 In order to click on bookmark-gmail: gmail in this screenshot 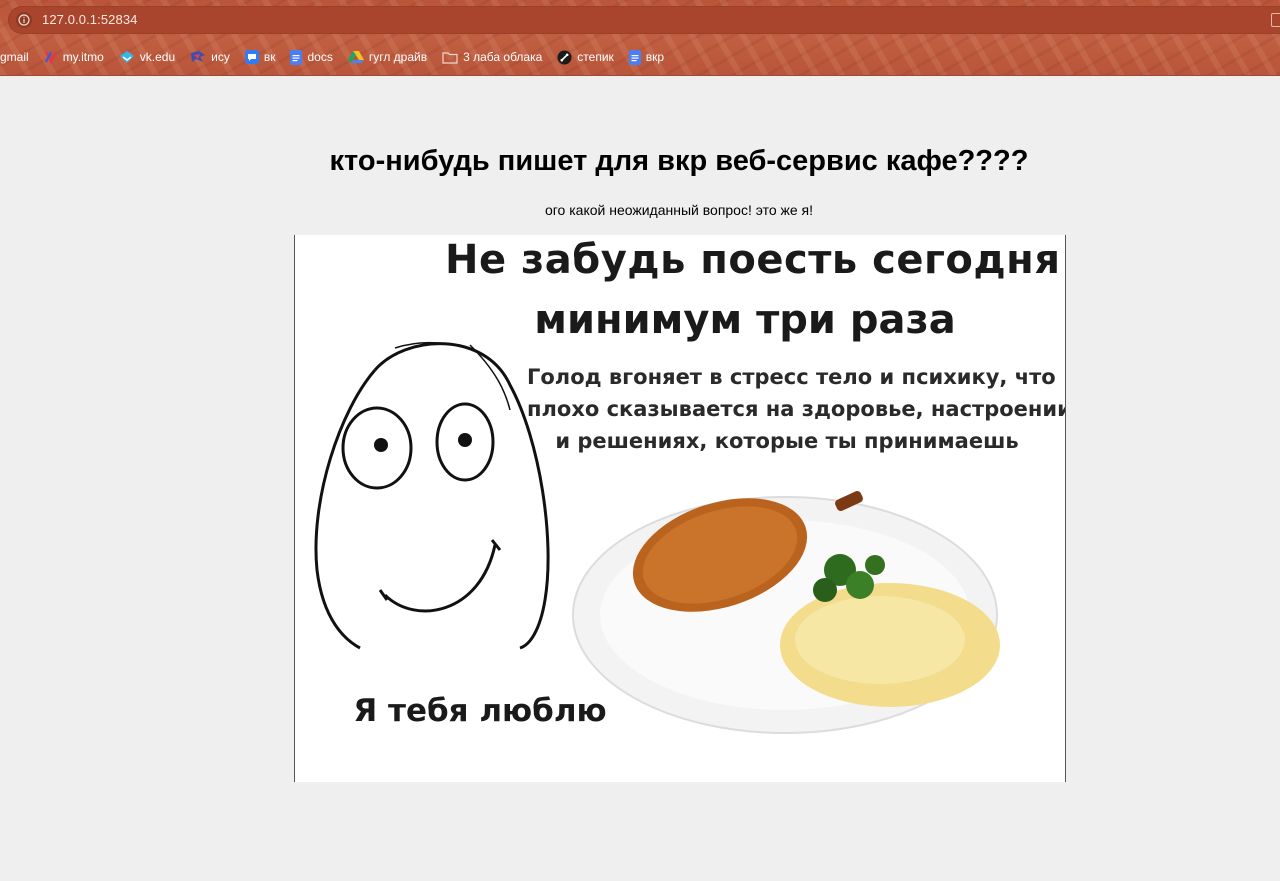, I will do `click(14, 57)`.